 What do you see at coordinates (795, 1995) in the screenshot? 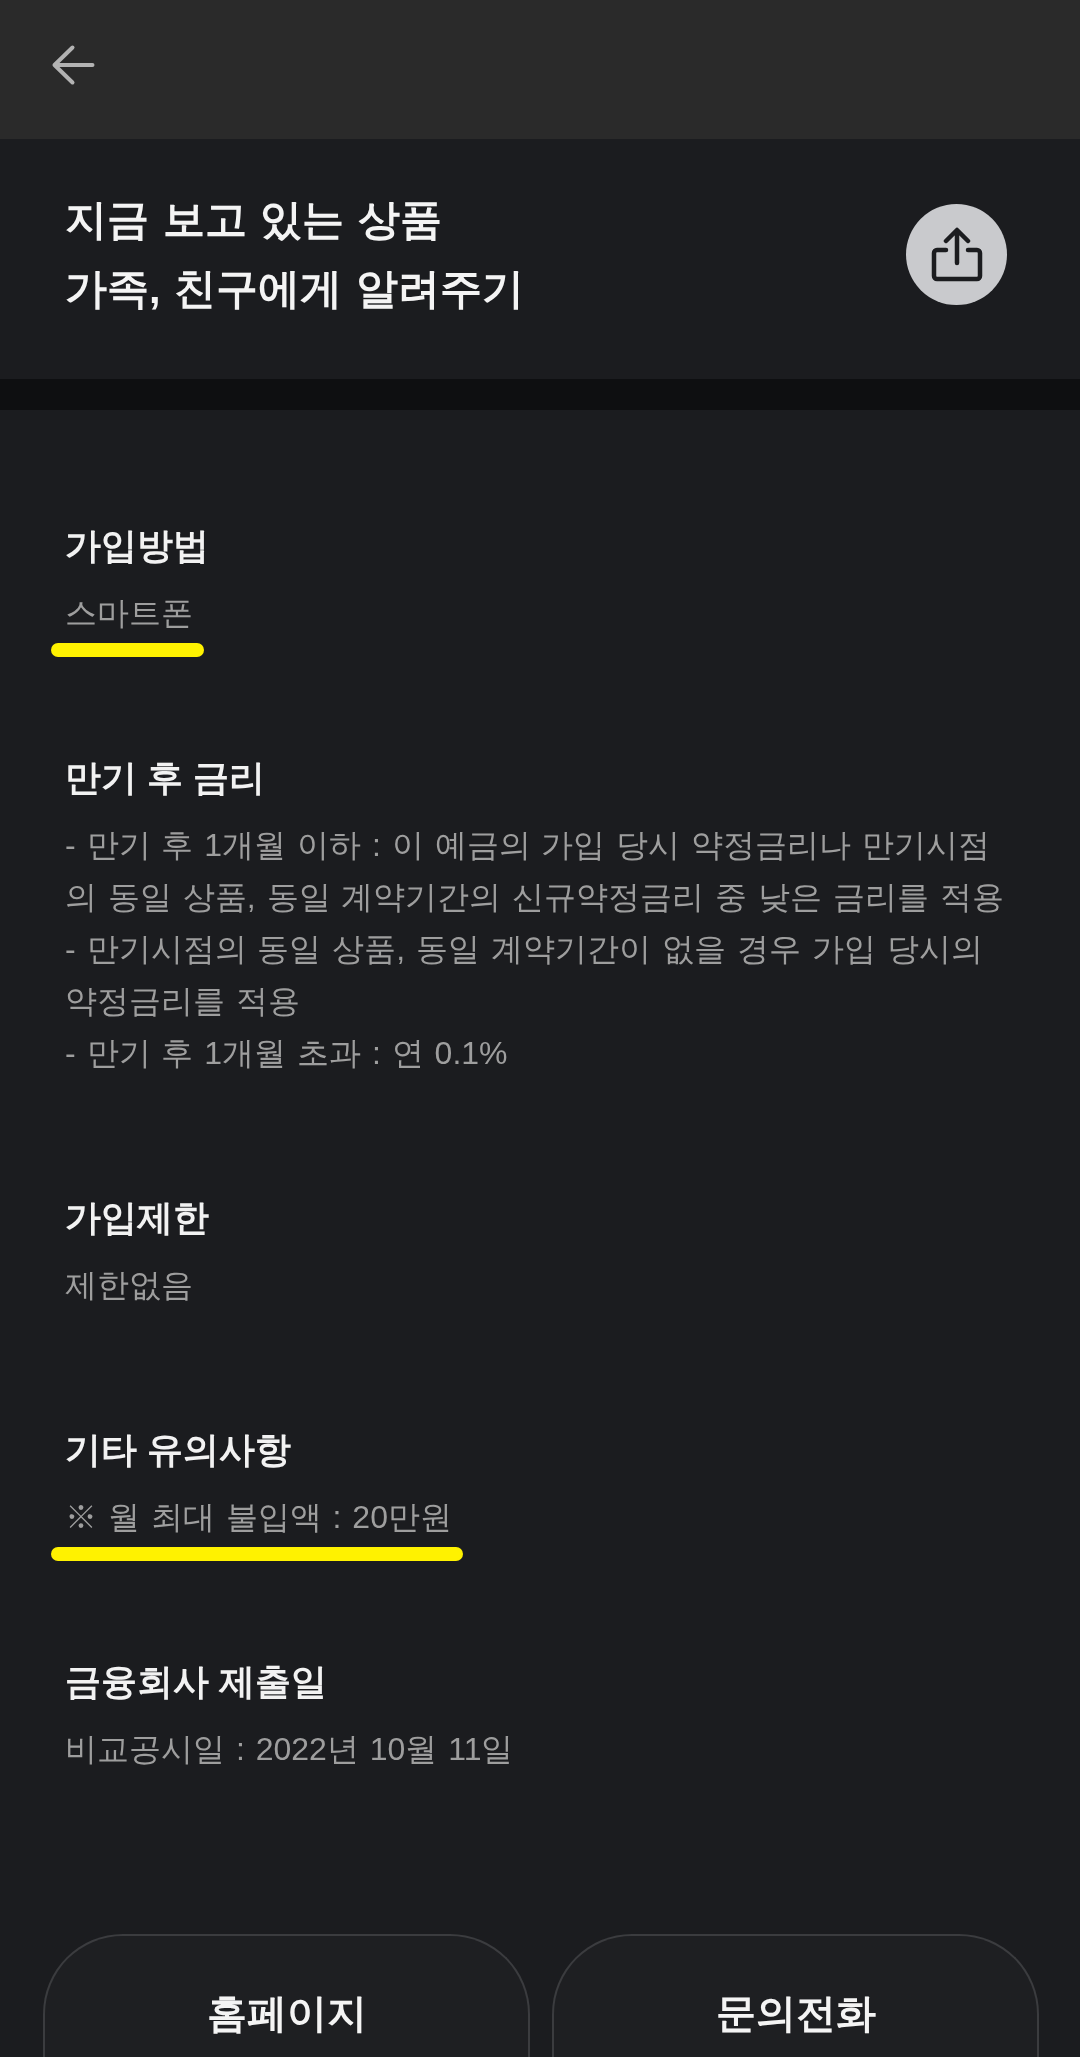
I see `action-button: 문의전화` at bounding box center [795, 1995].